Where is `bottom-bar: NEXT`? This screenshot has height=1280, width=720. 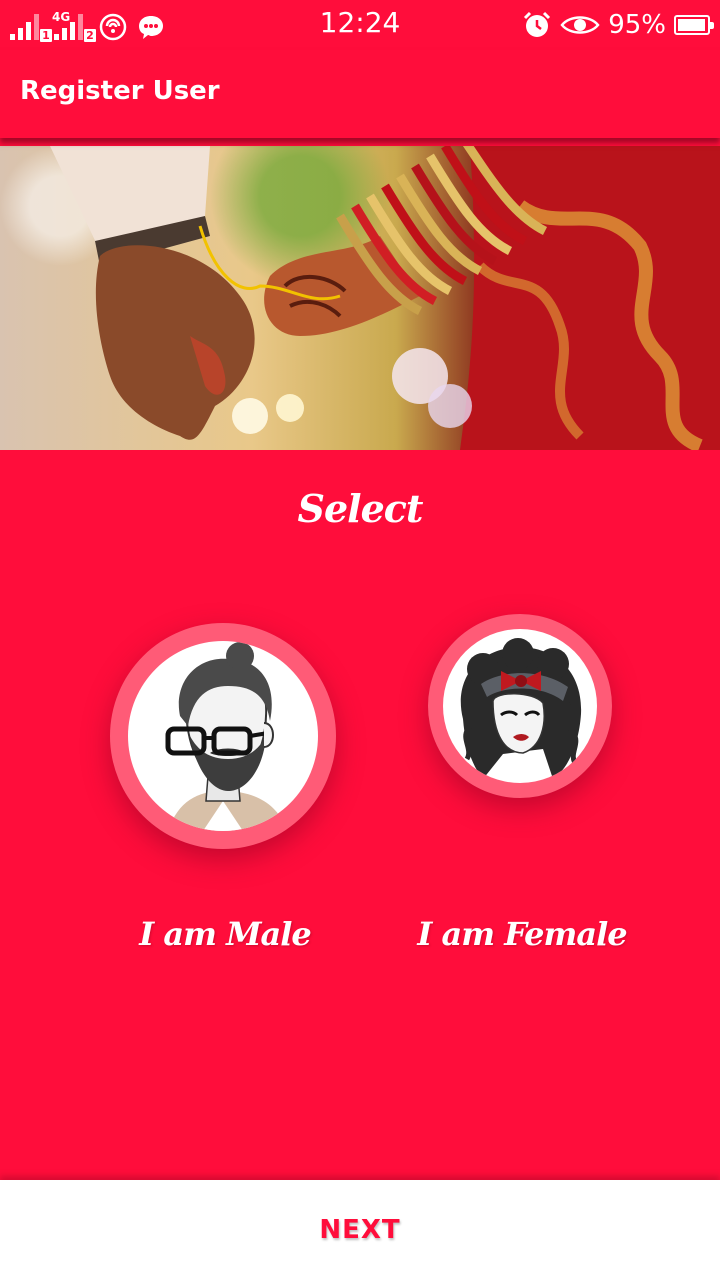
bottom-bar: NEXT is located at coordinates (360, 1230).